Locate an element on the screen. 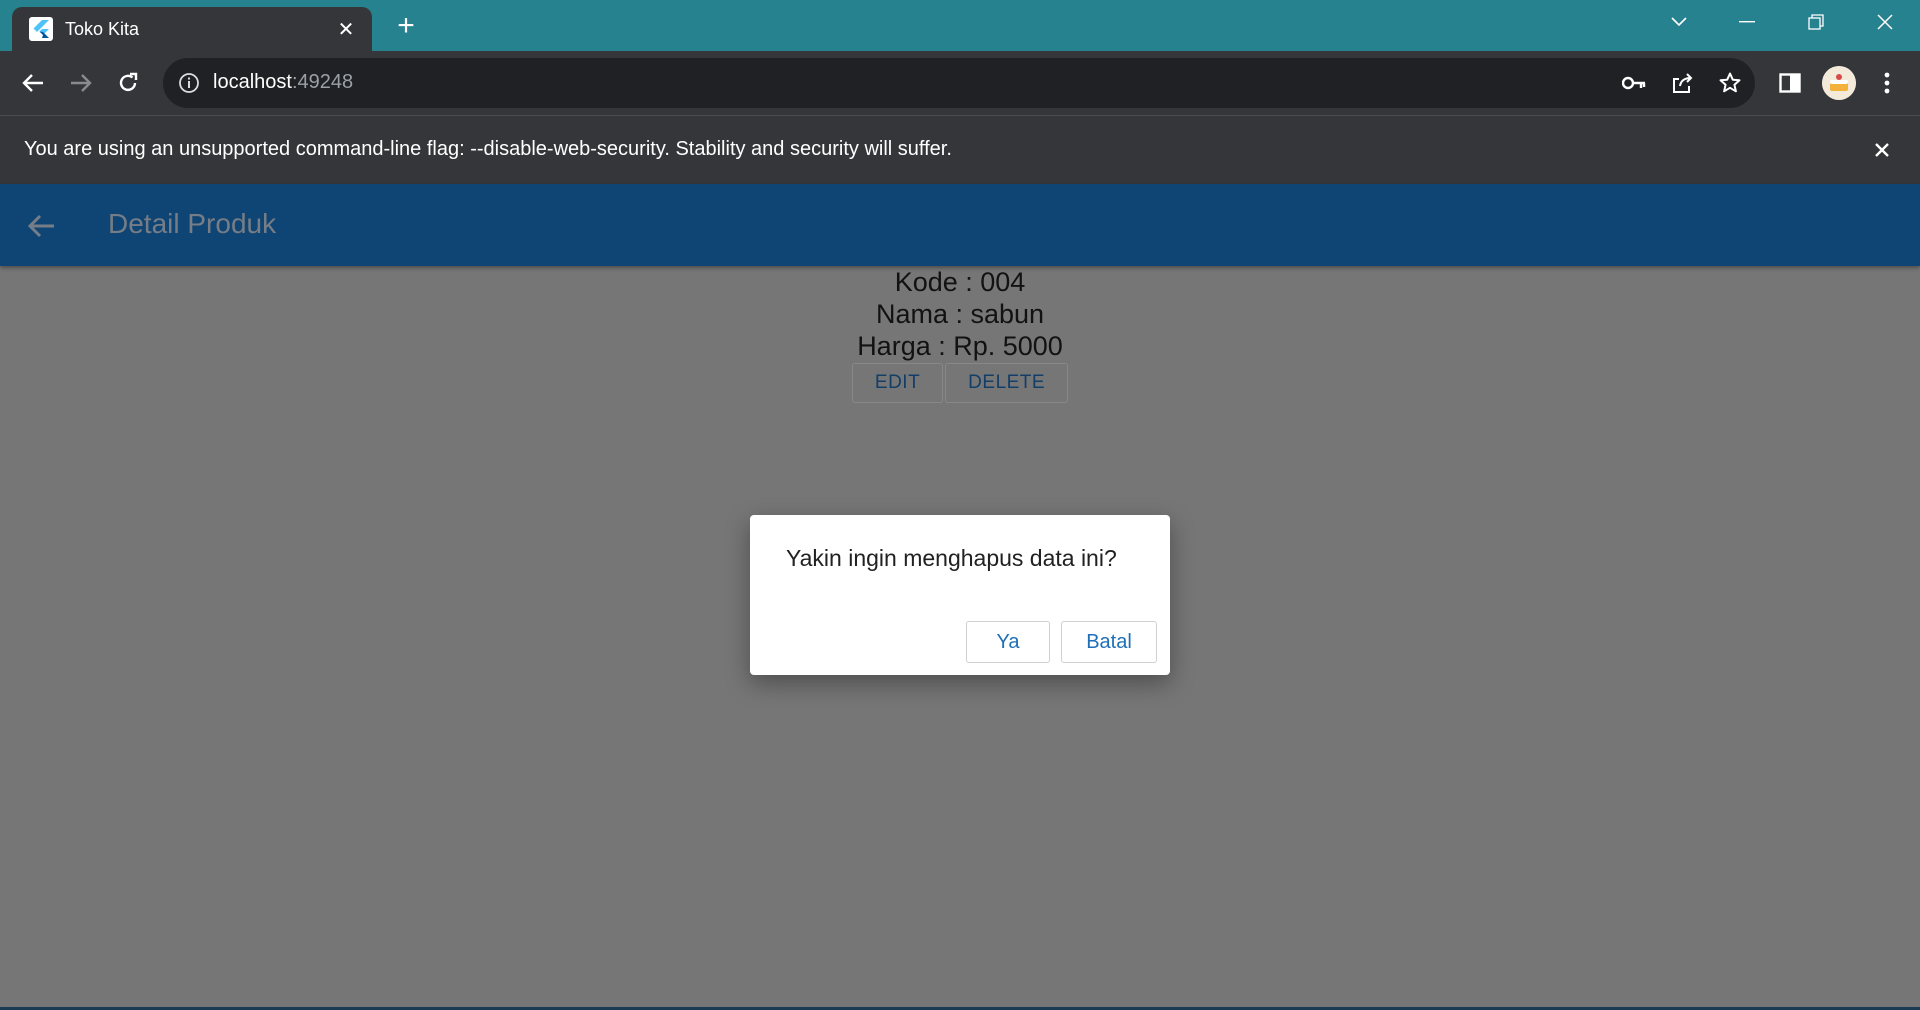 Image resolution: width=1920 pixels, height=1010 pixels. avatar is located at coordinates (1839, 83).